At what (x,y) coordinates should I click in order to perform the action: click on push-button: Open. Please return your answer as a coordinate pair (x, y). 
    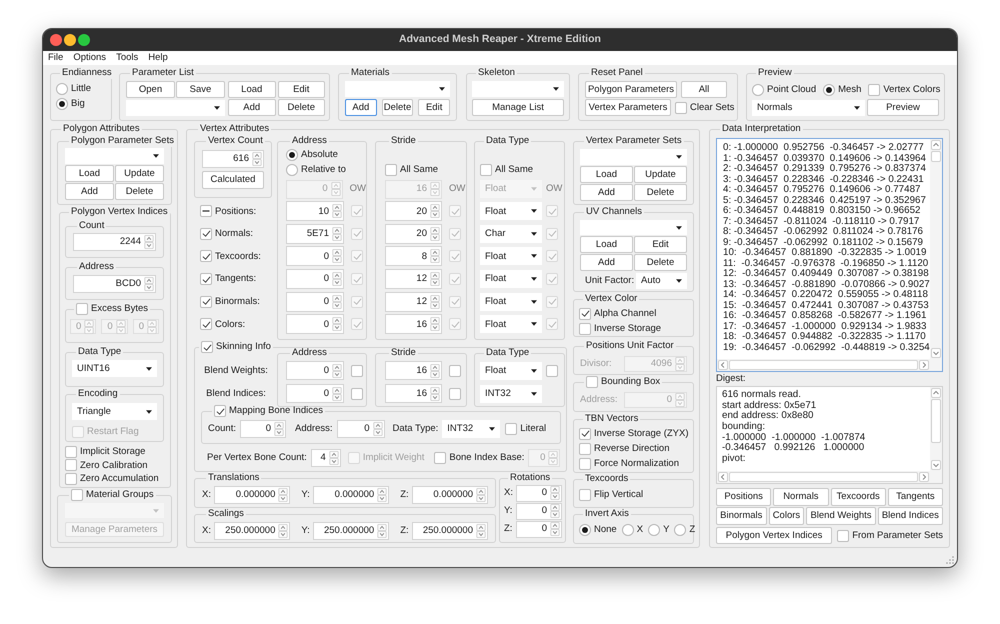
    Looking at the image, I should click on (150, 89).